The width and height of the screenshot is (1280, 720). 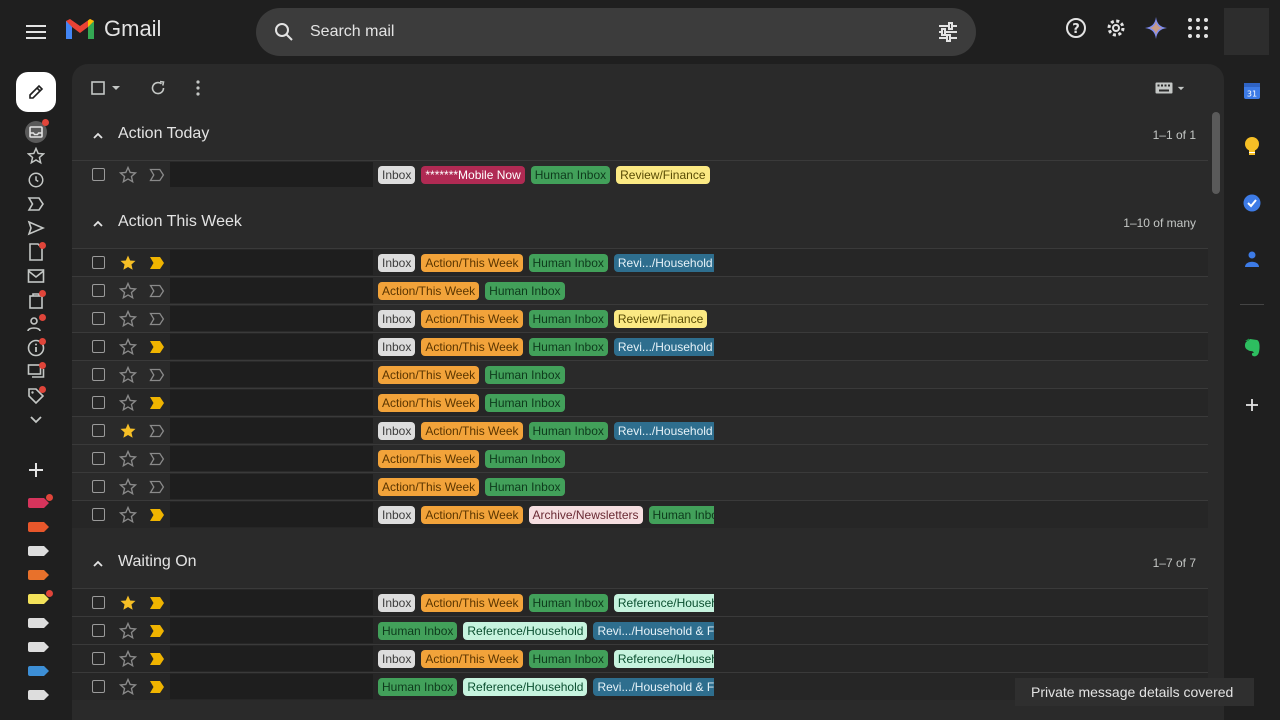 What do you see at coordinates (1246, 31) in the screenshot?
I see `account-avatar` at bounding box center [1246, 31].